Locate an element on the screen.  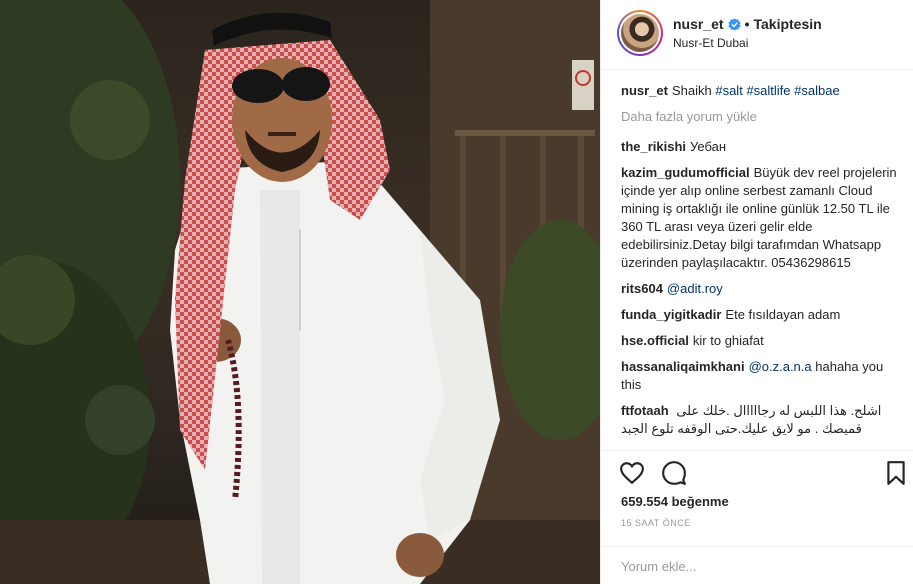
comment-username: ftfotaah is located at coordinates (645, 410).